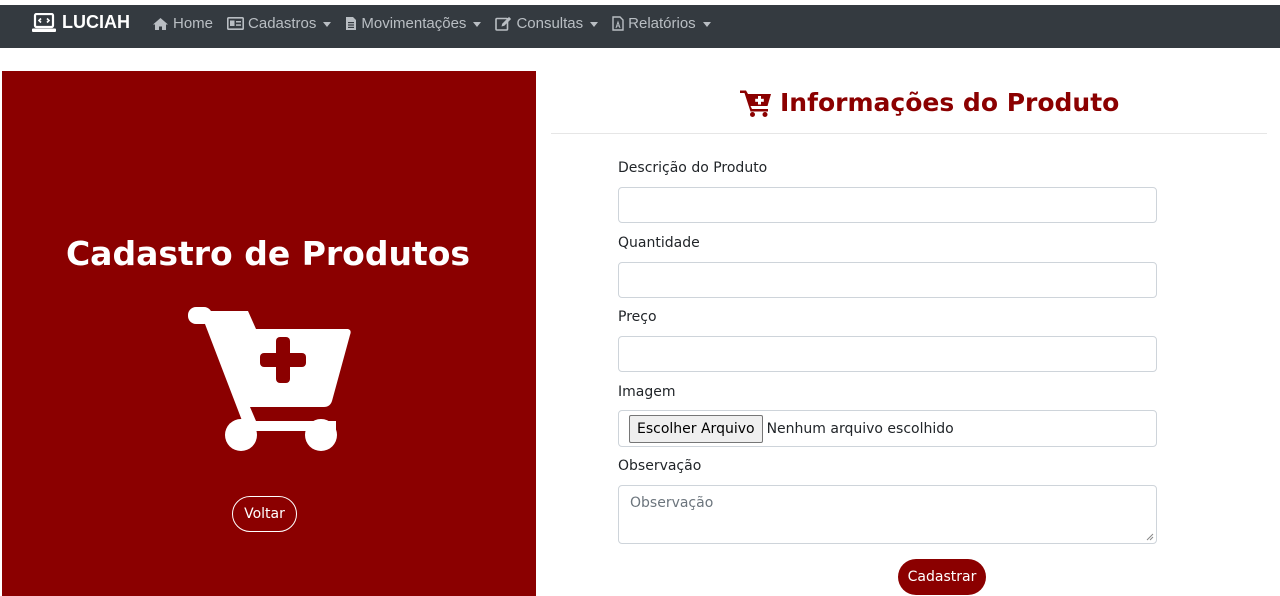  Describe the element at coordinates (44, 22) in the screenshot. I see `laptop-code-icon` at that location.